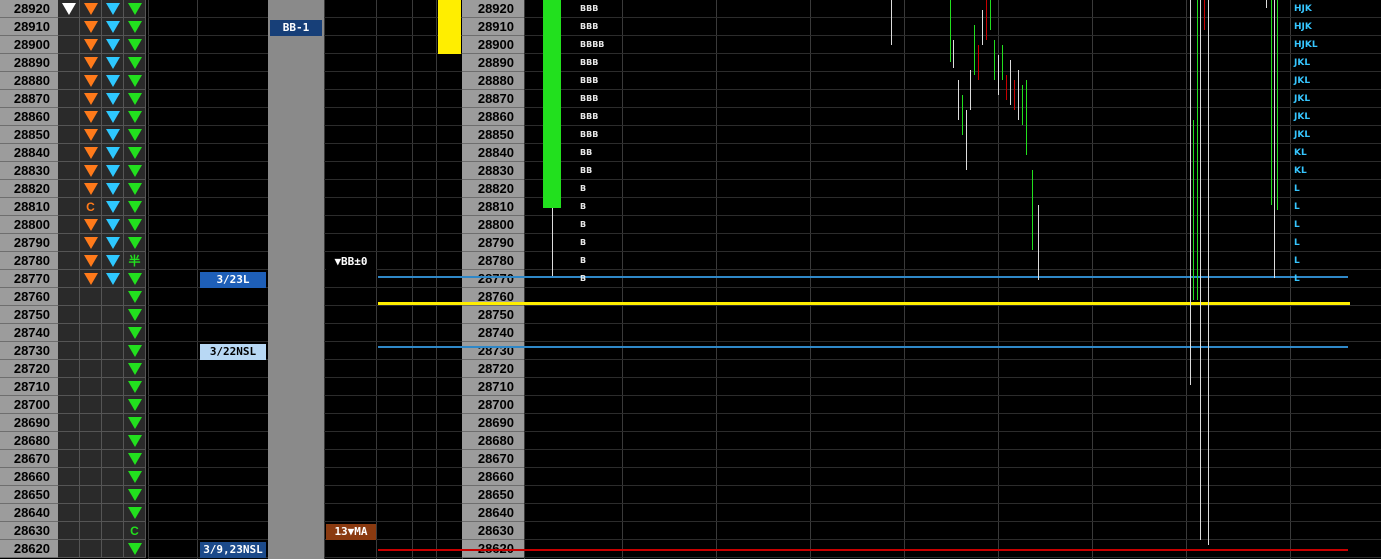 Image resolution: width=1381 pixels, height=559 pixels. What do you see at coordinates (29, 315) in the screenshot?
I see `price-label: 28750` at bounding box center [29, 315].